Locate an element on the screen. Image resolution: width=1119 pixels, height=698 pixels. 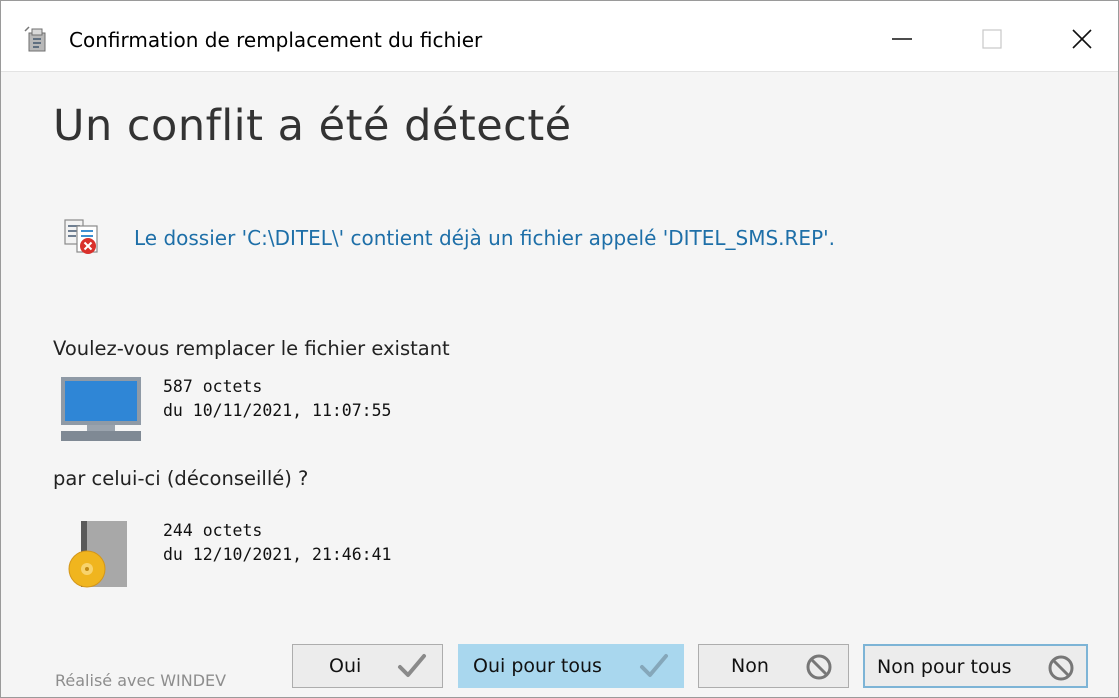
dialog-heading: Un conflit a été détecté is located at coordinates (312, 126).